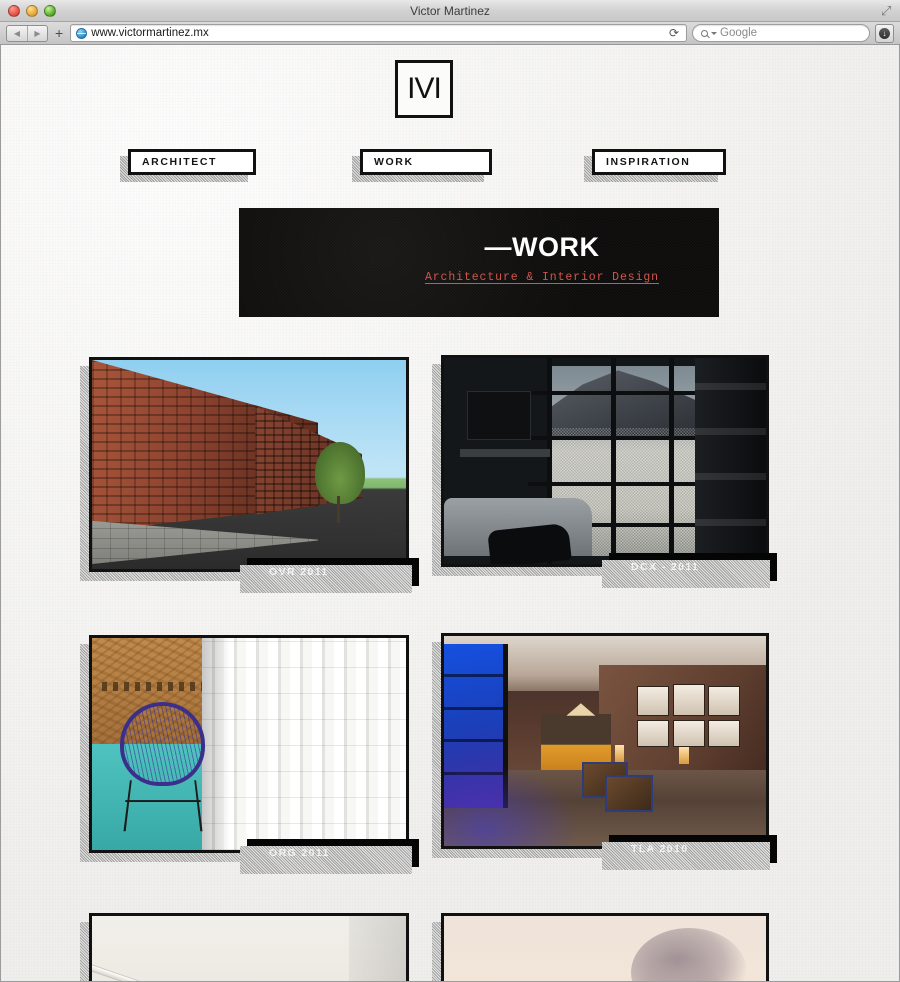  Describe the element at coordinates (541, 277) in the screenshot. I see `hero-subtitle: Architecture & Interior Design` at that location.